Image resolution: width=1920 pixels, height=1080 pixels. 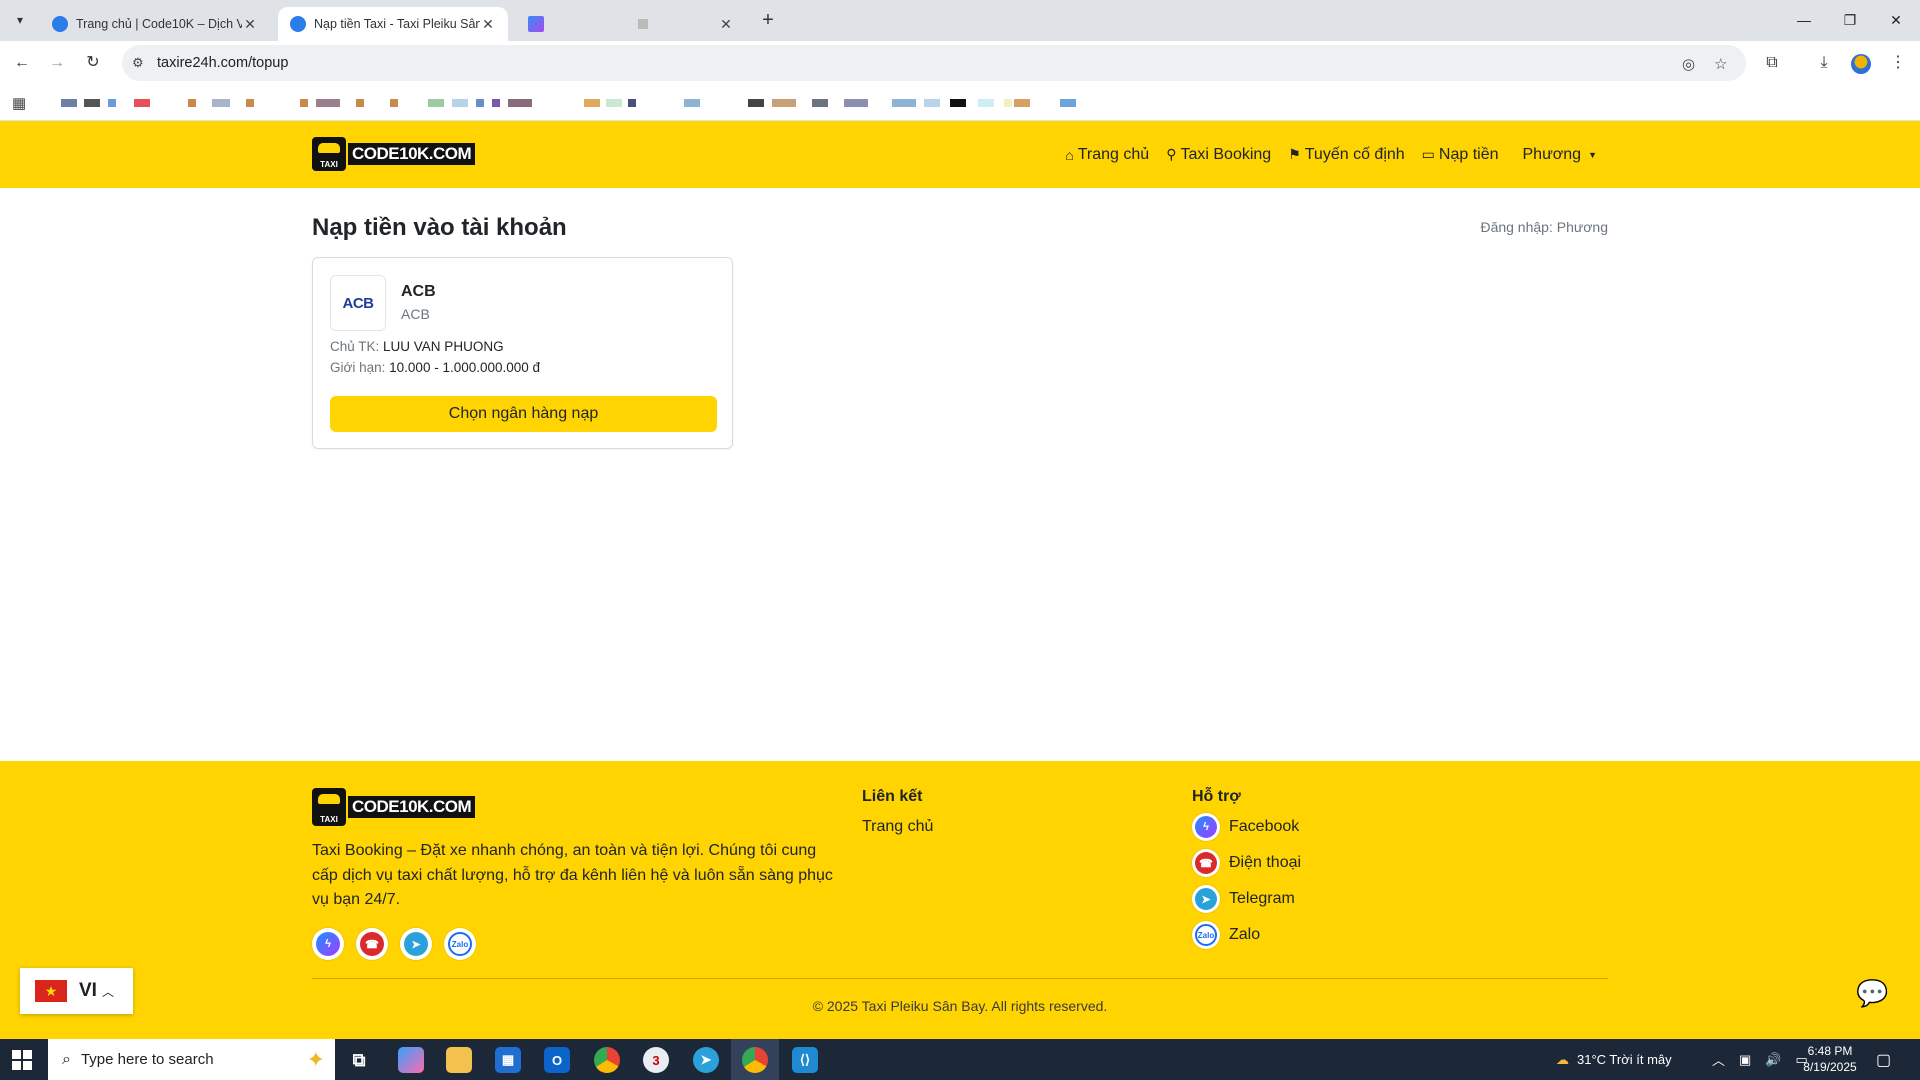 I want to click on store-icon: ▦, so click(x=508, y=1060).